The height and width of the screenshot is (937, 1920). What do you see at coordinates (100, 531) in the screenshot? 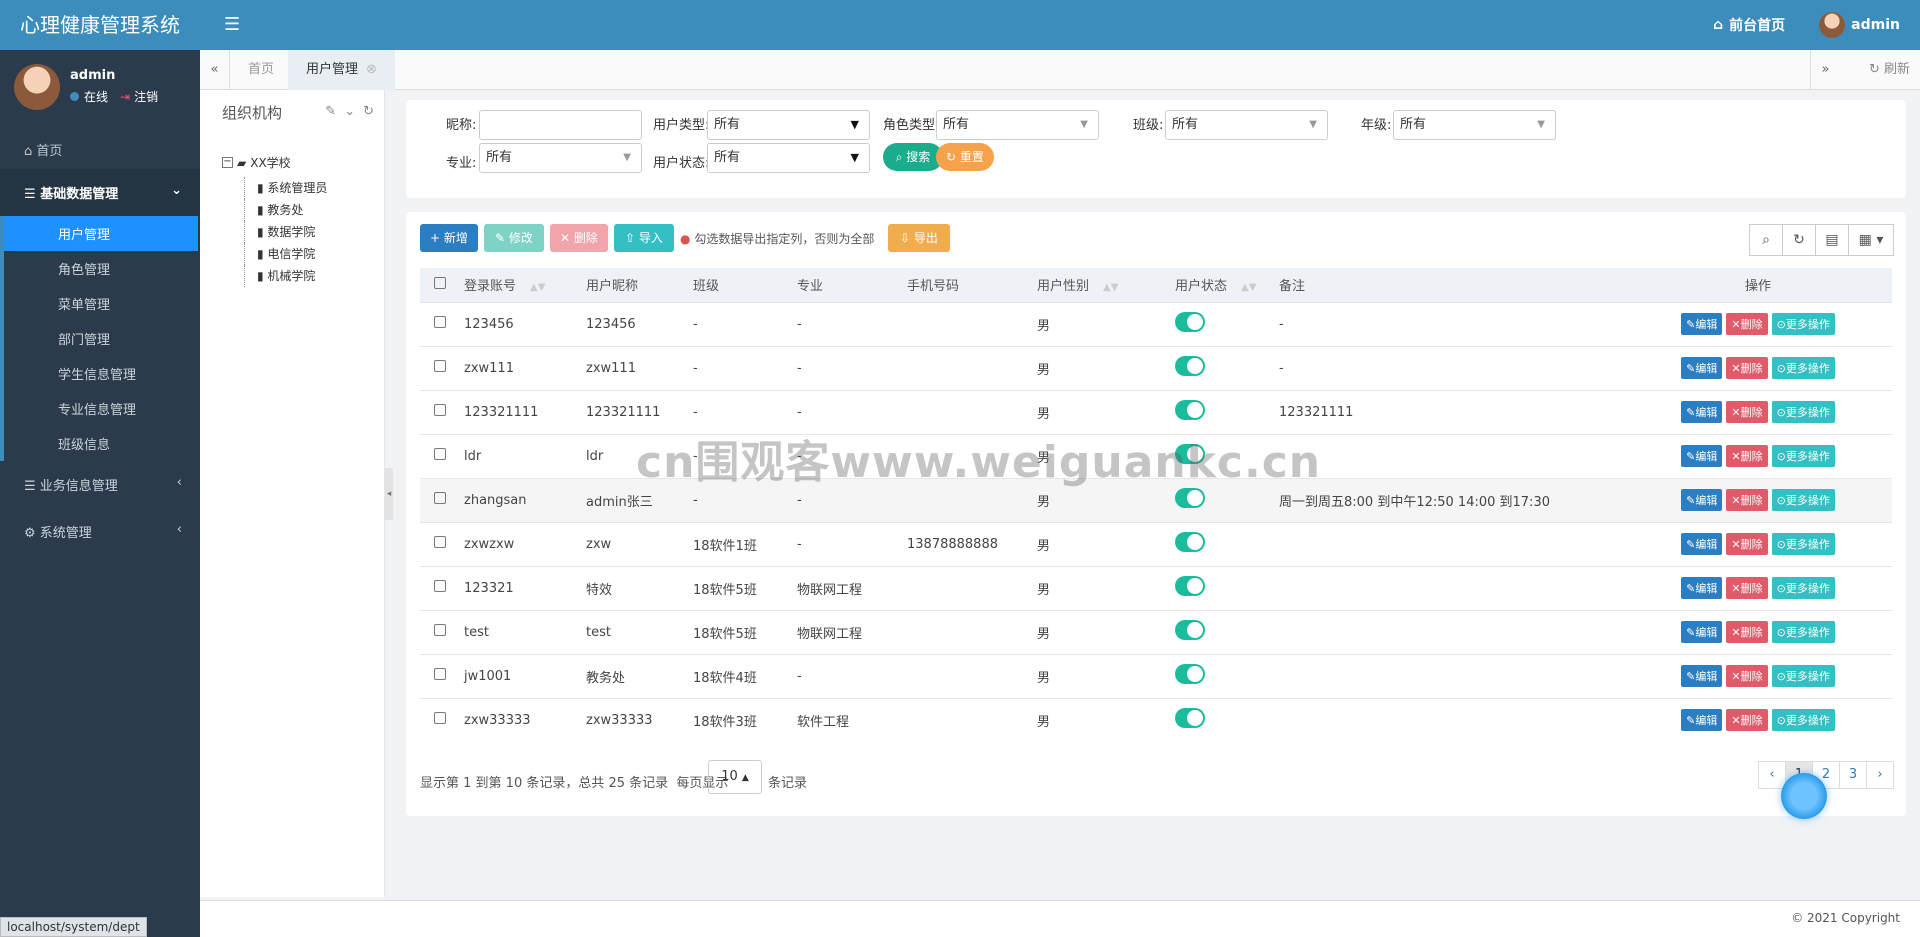
I see `sidebar-group-system: ⚙ 系统管理 ‹` at bounding box center [100, 531].